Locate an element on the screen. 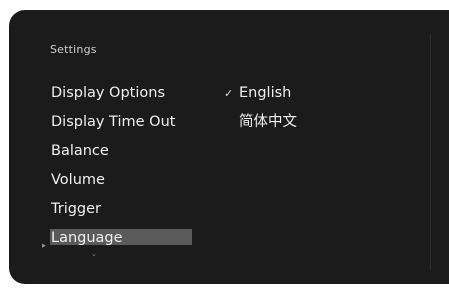  menu-item-display-time-out: Display Time Out is located at coordinates (122, 125).